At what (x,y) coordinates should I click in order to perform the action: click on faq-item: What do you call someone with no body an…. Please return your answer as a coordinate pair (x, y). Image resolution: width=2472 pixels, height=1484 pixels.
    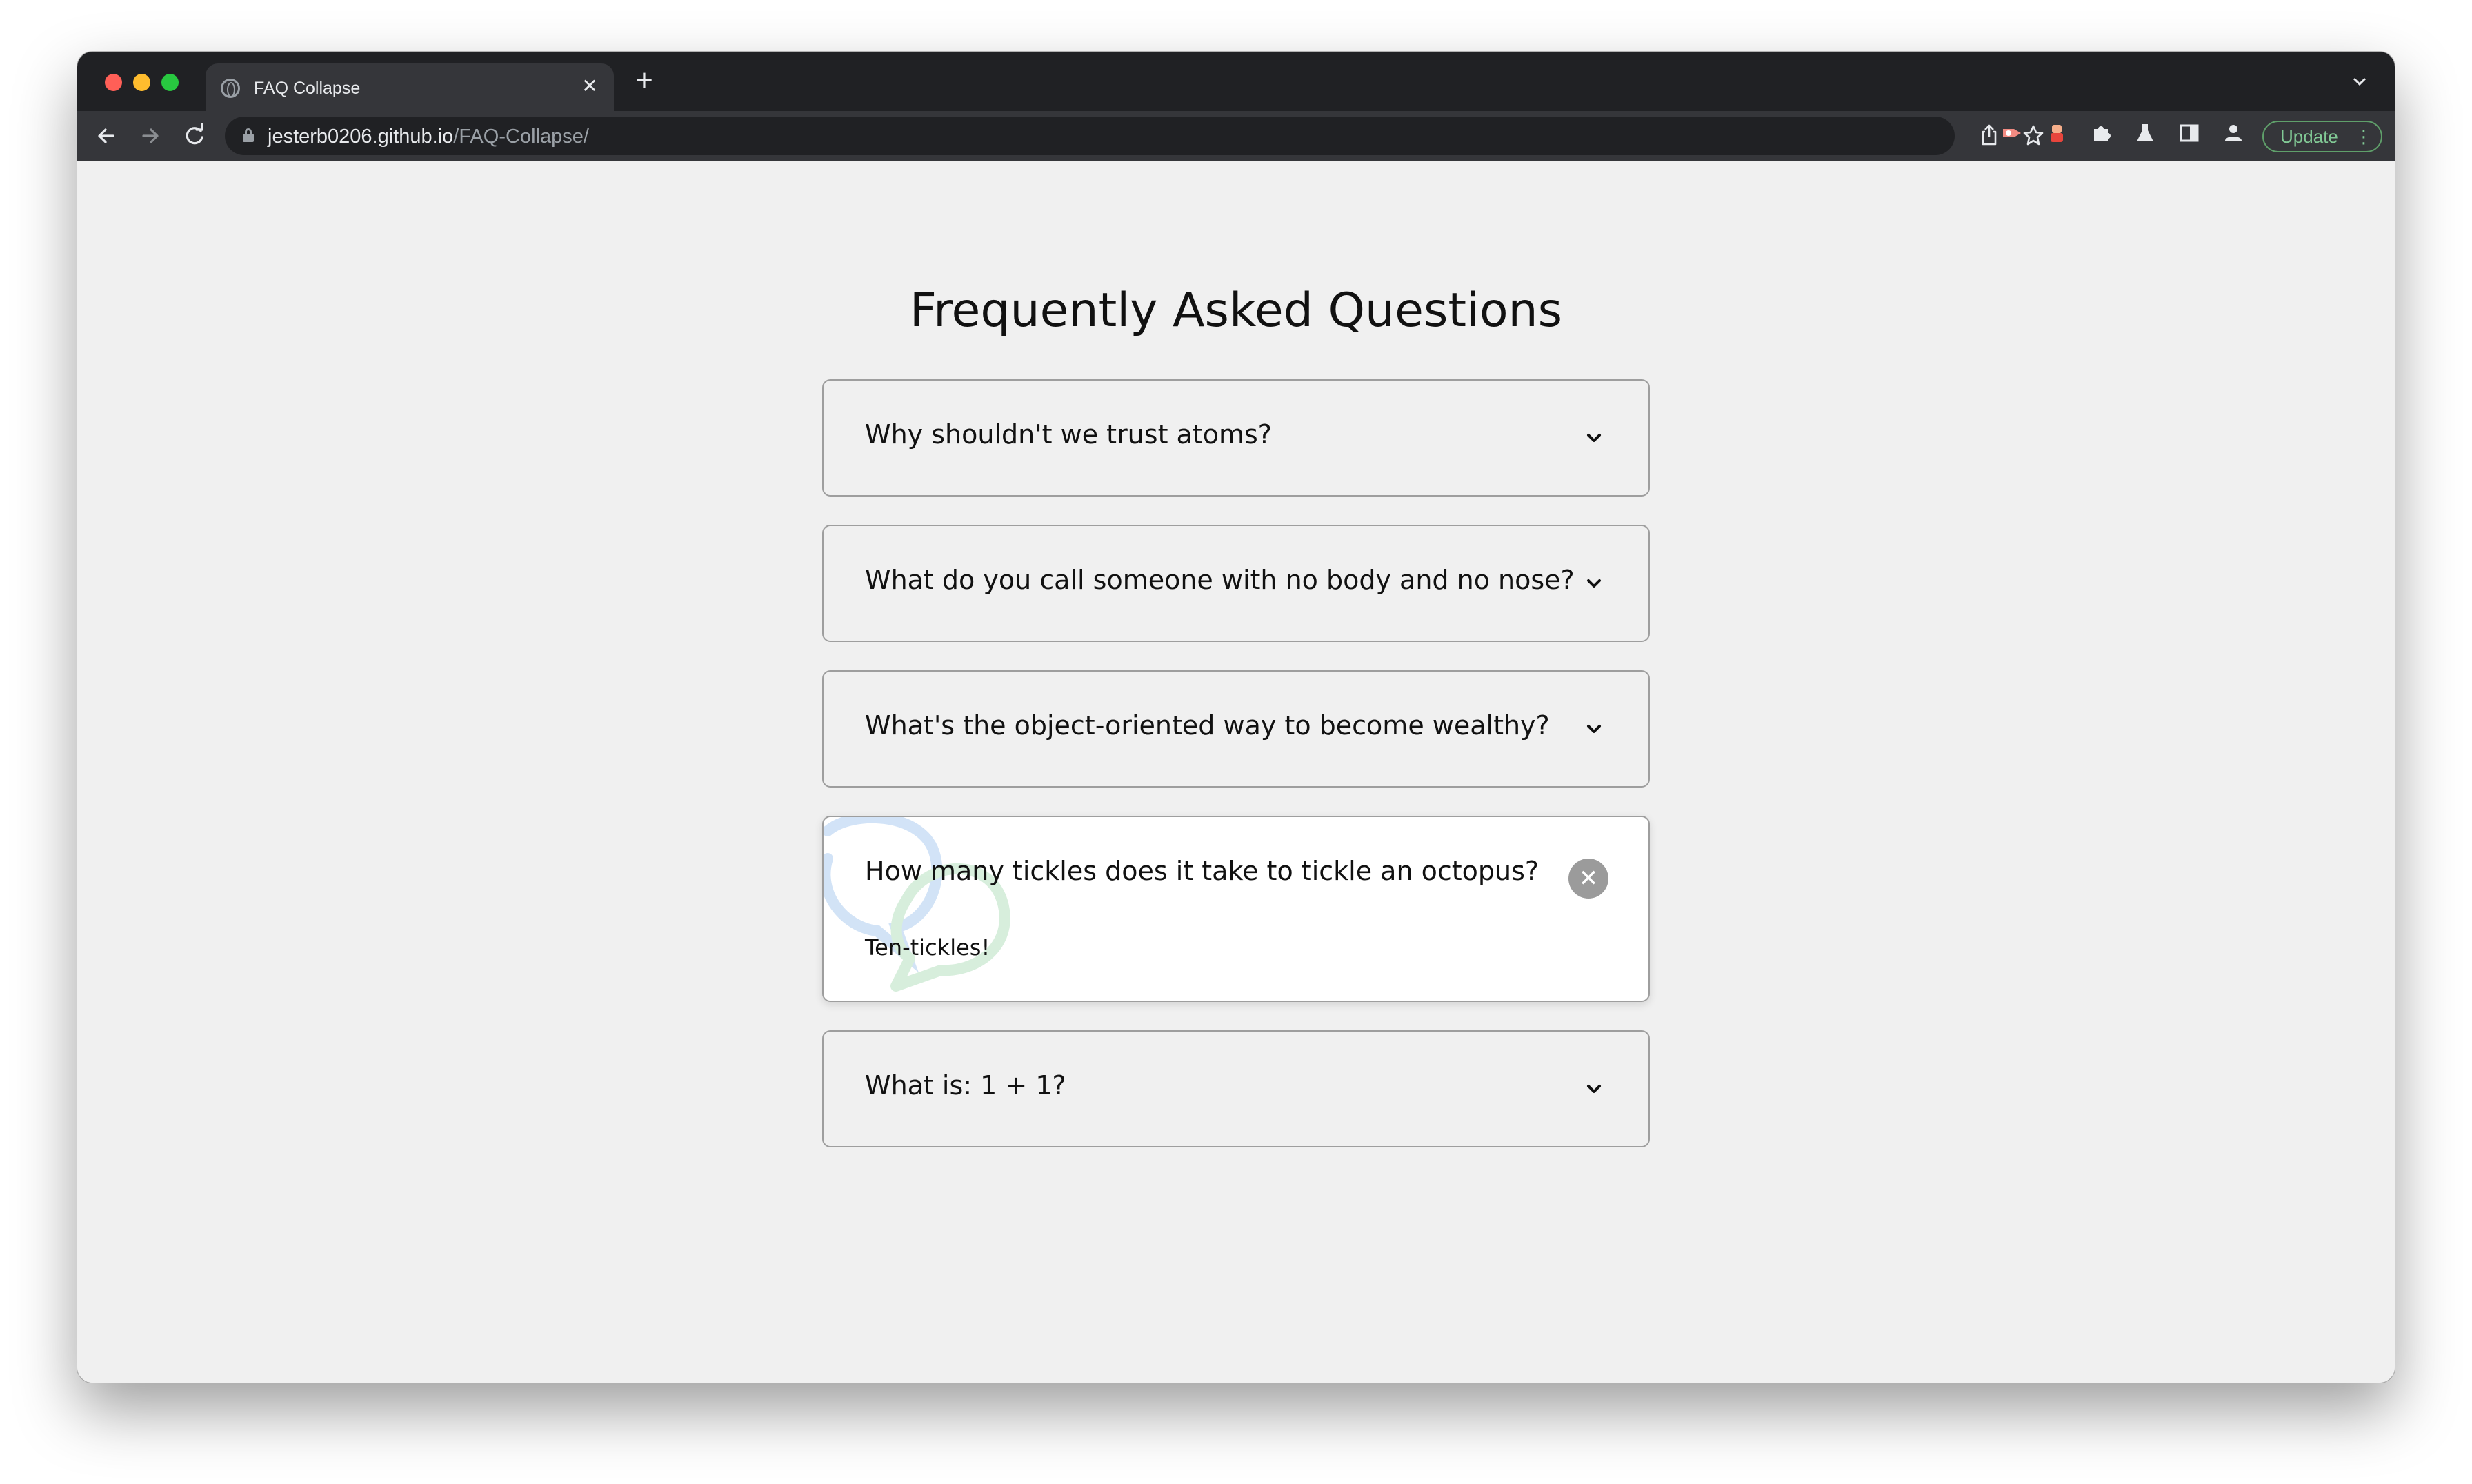
    Looking at the image, I should click on (1236, 583).